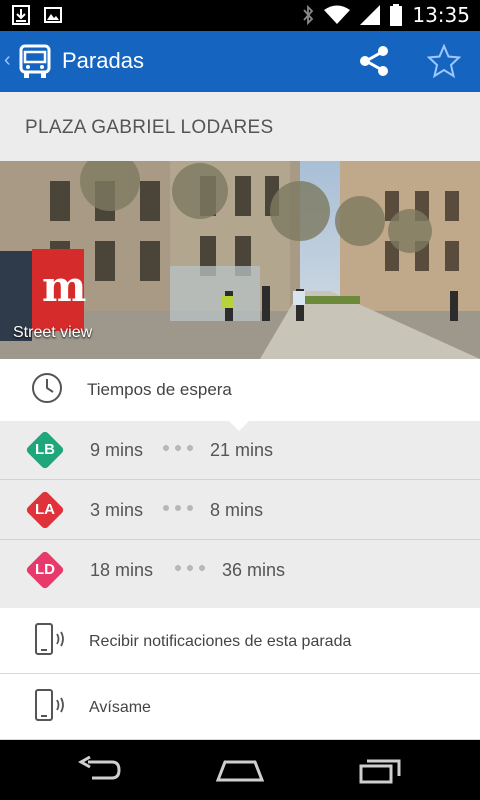 This screenshot has height=800, width=480. What do you see at coordinates (7, 60) in the screenshot?
I see `chevron-left-icon: ‹` at bounding box center [7, 60].